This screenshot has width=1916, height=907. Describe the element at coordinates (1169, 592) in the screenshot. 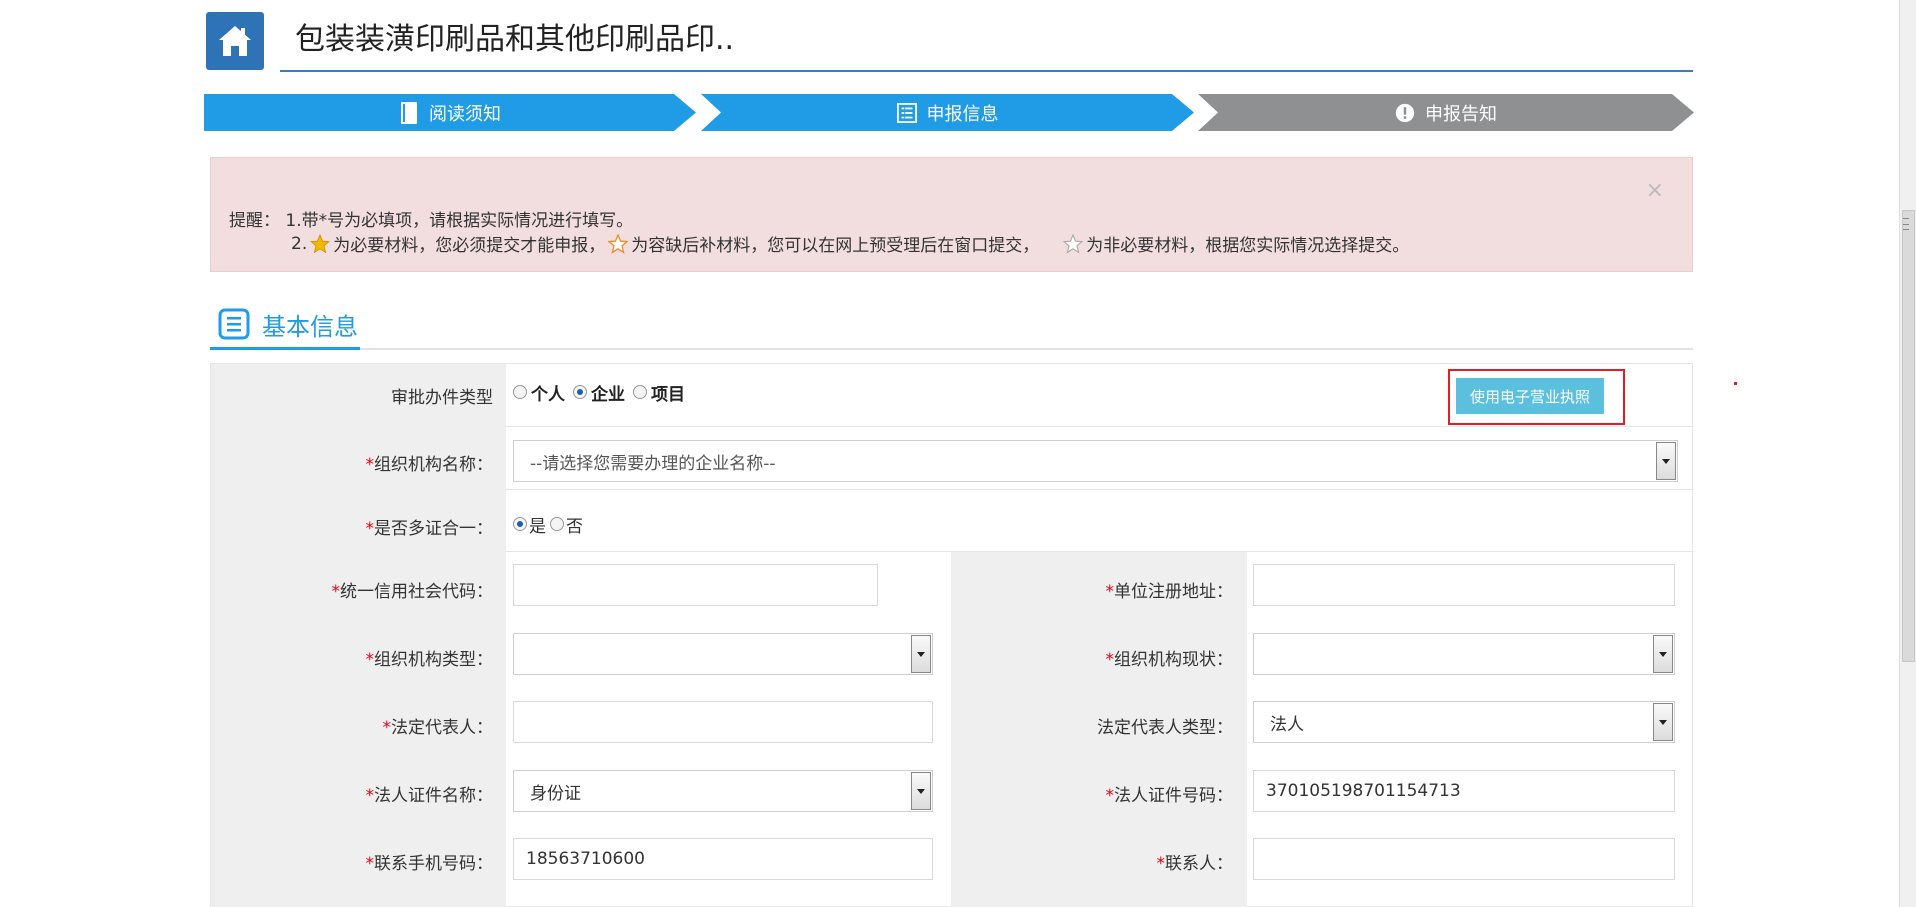

I see `reg-address-label: *单位注册地址：` at that location.